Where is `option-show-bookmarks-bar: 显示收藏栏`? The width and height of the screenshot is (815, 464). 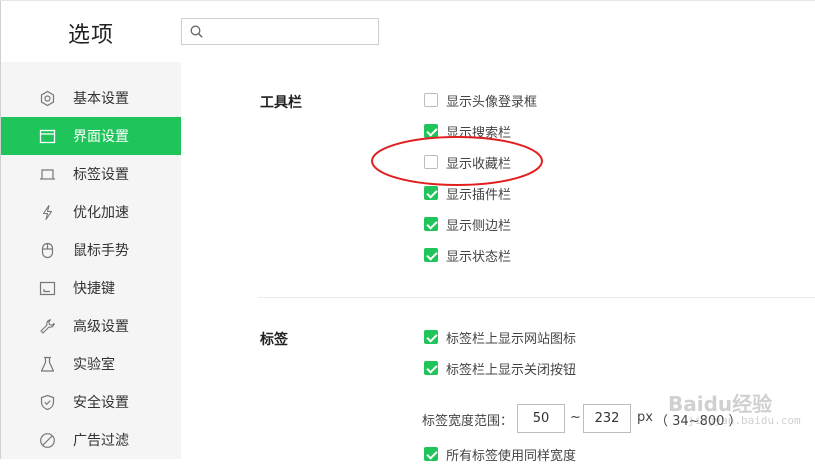
option-show-bookmarks-bar: 显示收藏栏 is located at coordinates (467, 162).